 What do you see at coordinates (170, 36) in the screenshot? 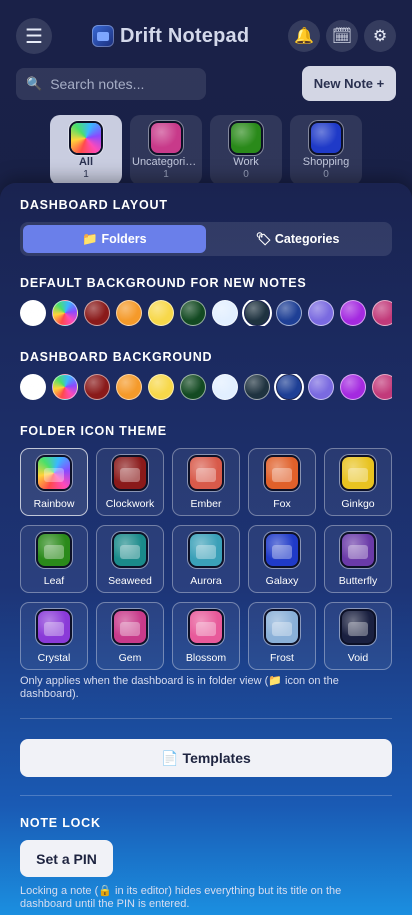
I see `app-brand: Drift Notepad` at bounding box center [170, 36].